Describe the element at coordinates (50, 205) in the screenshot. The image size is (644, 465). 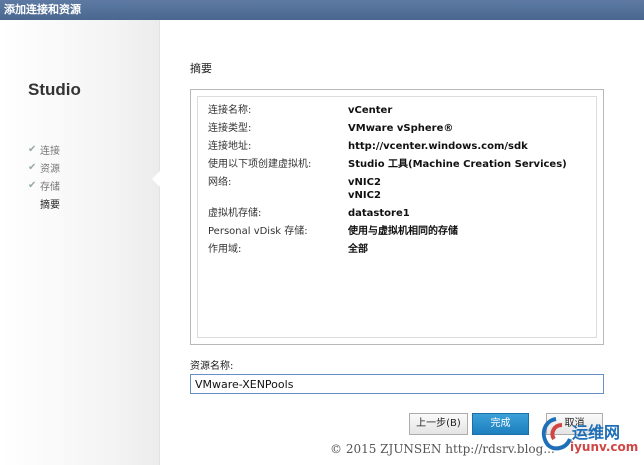
I see `step-label: 摘要` at that location.